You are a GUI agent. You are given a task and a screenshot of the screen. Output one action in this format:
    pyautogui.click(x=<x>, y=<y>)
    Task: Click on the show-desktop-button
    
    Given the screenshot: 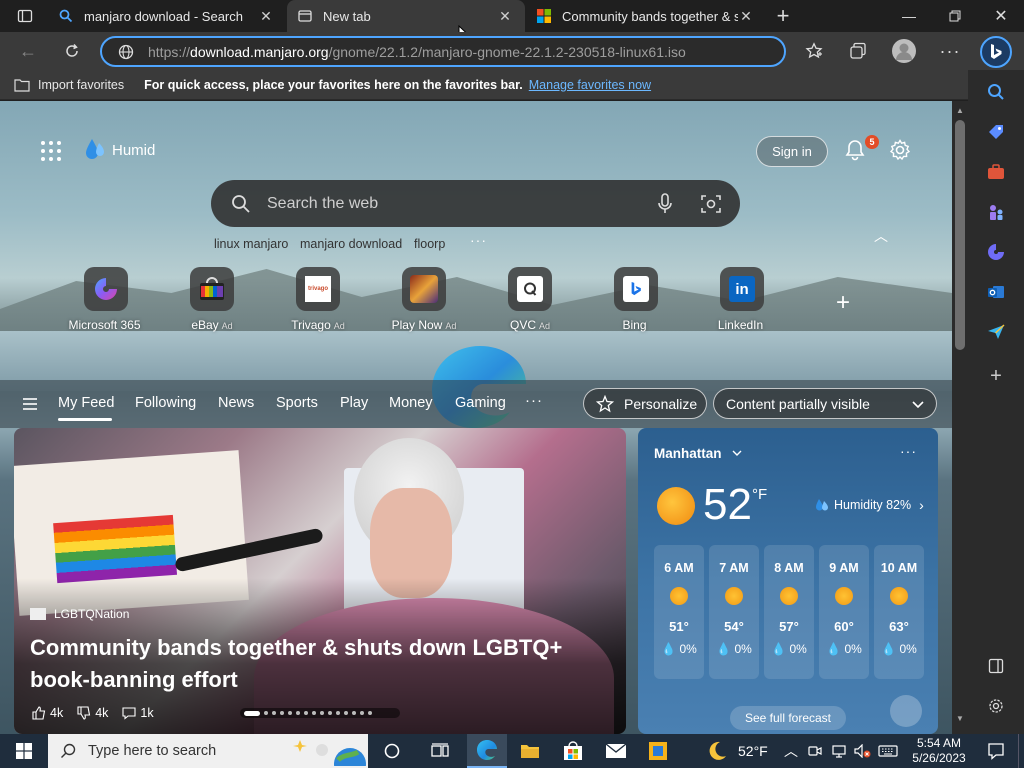 What is the action you would take?
    pyautogui.click(x=1021, y=751)
    